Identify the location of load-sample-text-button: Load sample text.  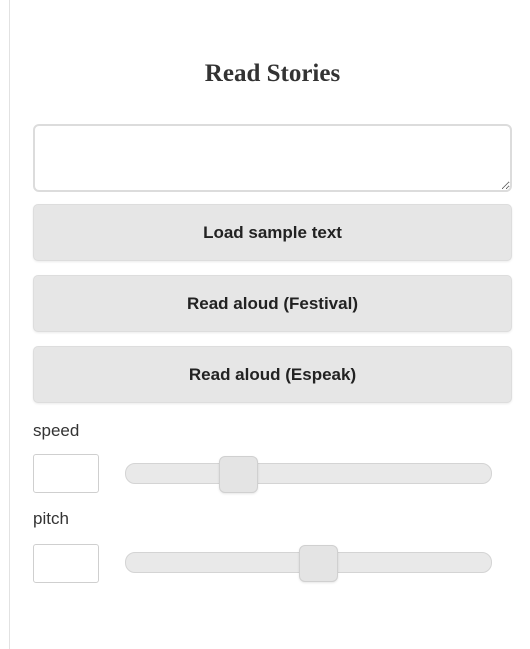
(272, 232).